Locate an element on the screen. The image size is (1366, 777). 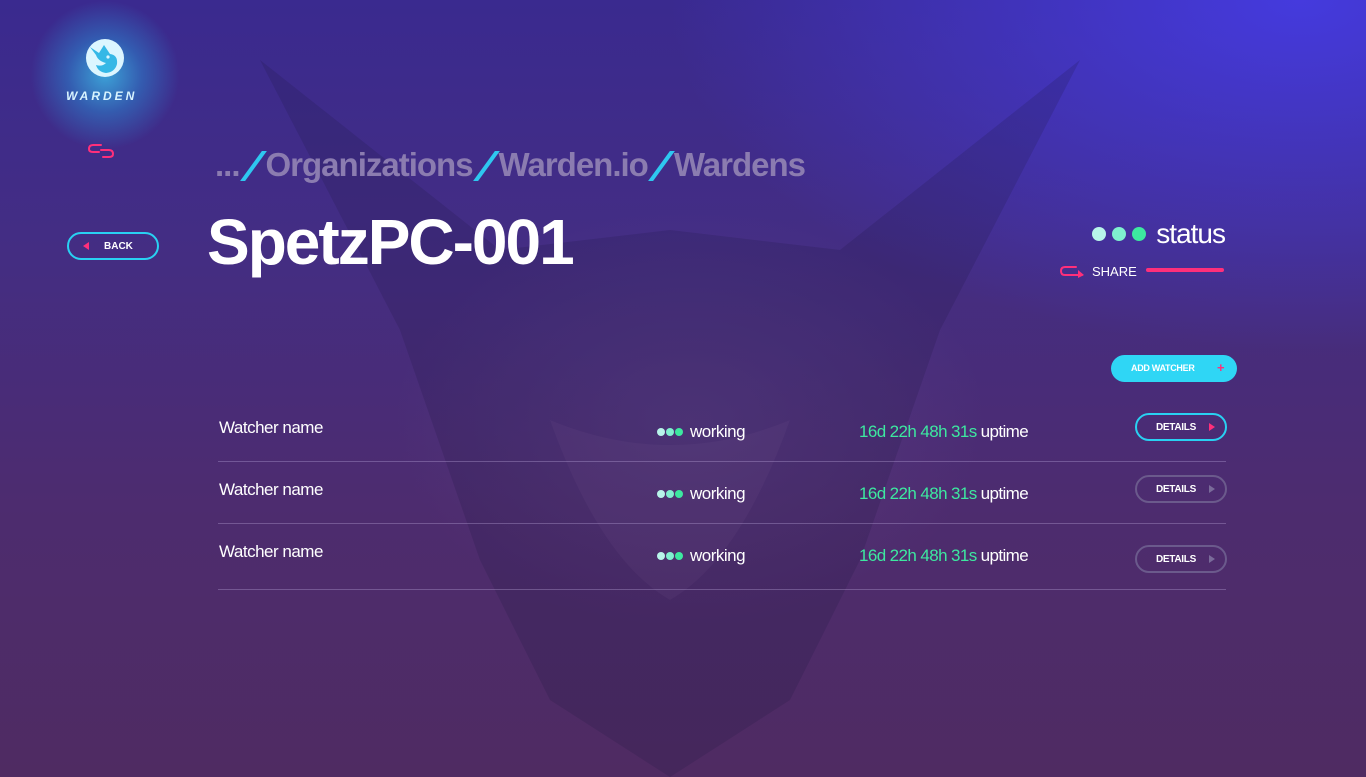
share-arrow-icon is located at coordinates (1072, 272).